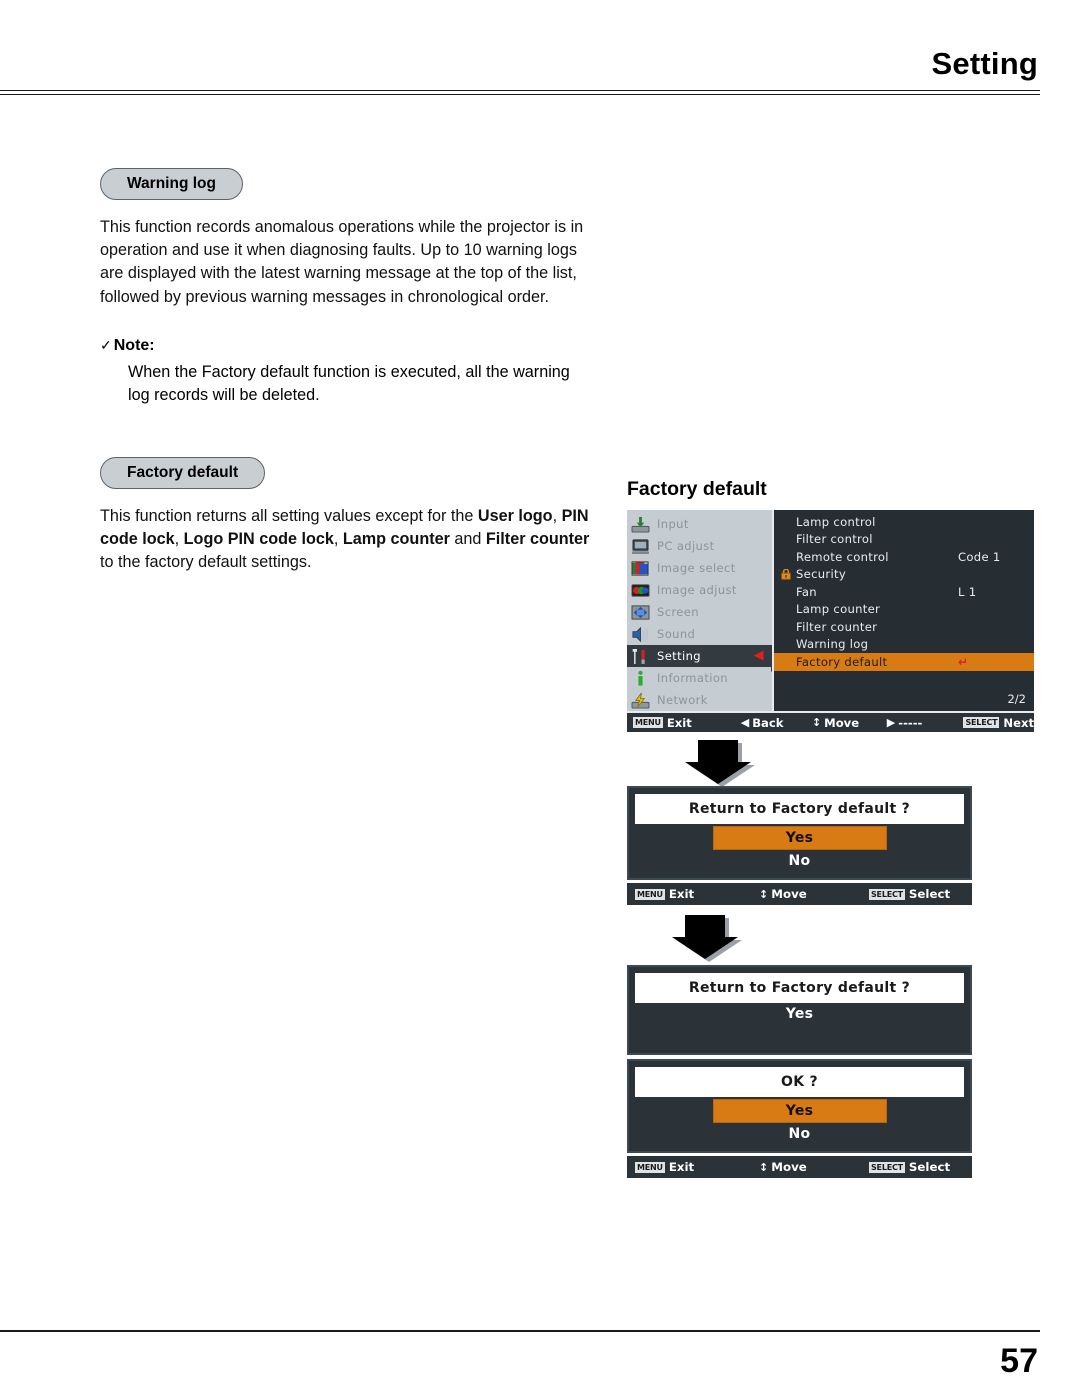 This screenshot has width=1080, height=1397. What do you see at coordinates (799, 1134) in the screenshot?
I see `dialog-3-no-option: No` at bounding box center [799, 1134].